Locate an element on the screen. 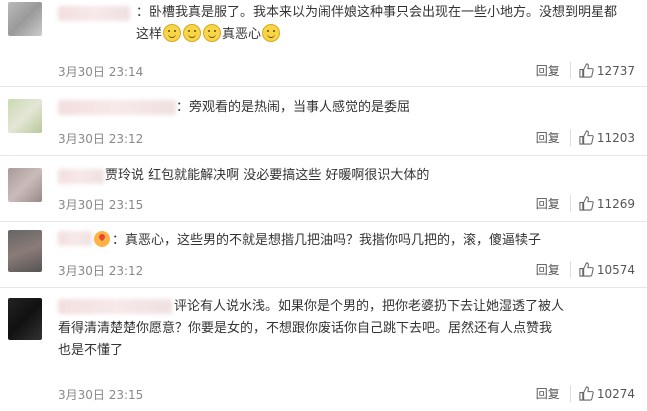  comment-actions: 回复 11269 is located at coordinates (585, 203).